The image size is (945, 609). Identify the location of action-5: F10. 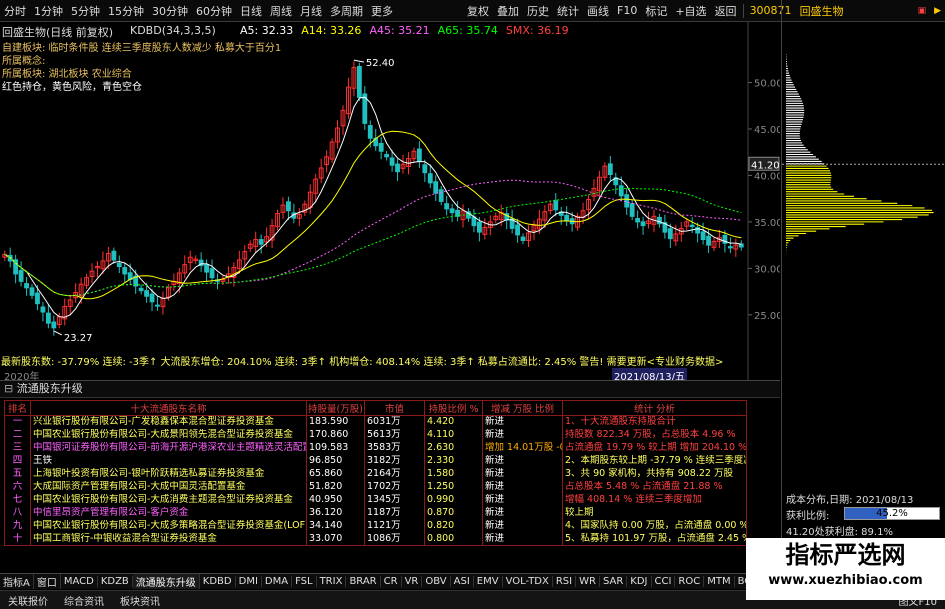
(627, 10).